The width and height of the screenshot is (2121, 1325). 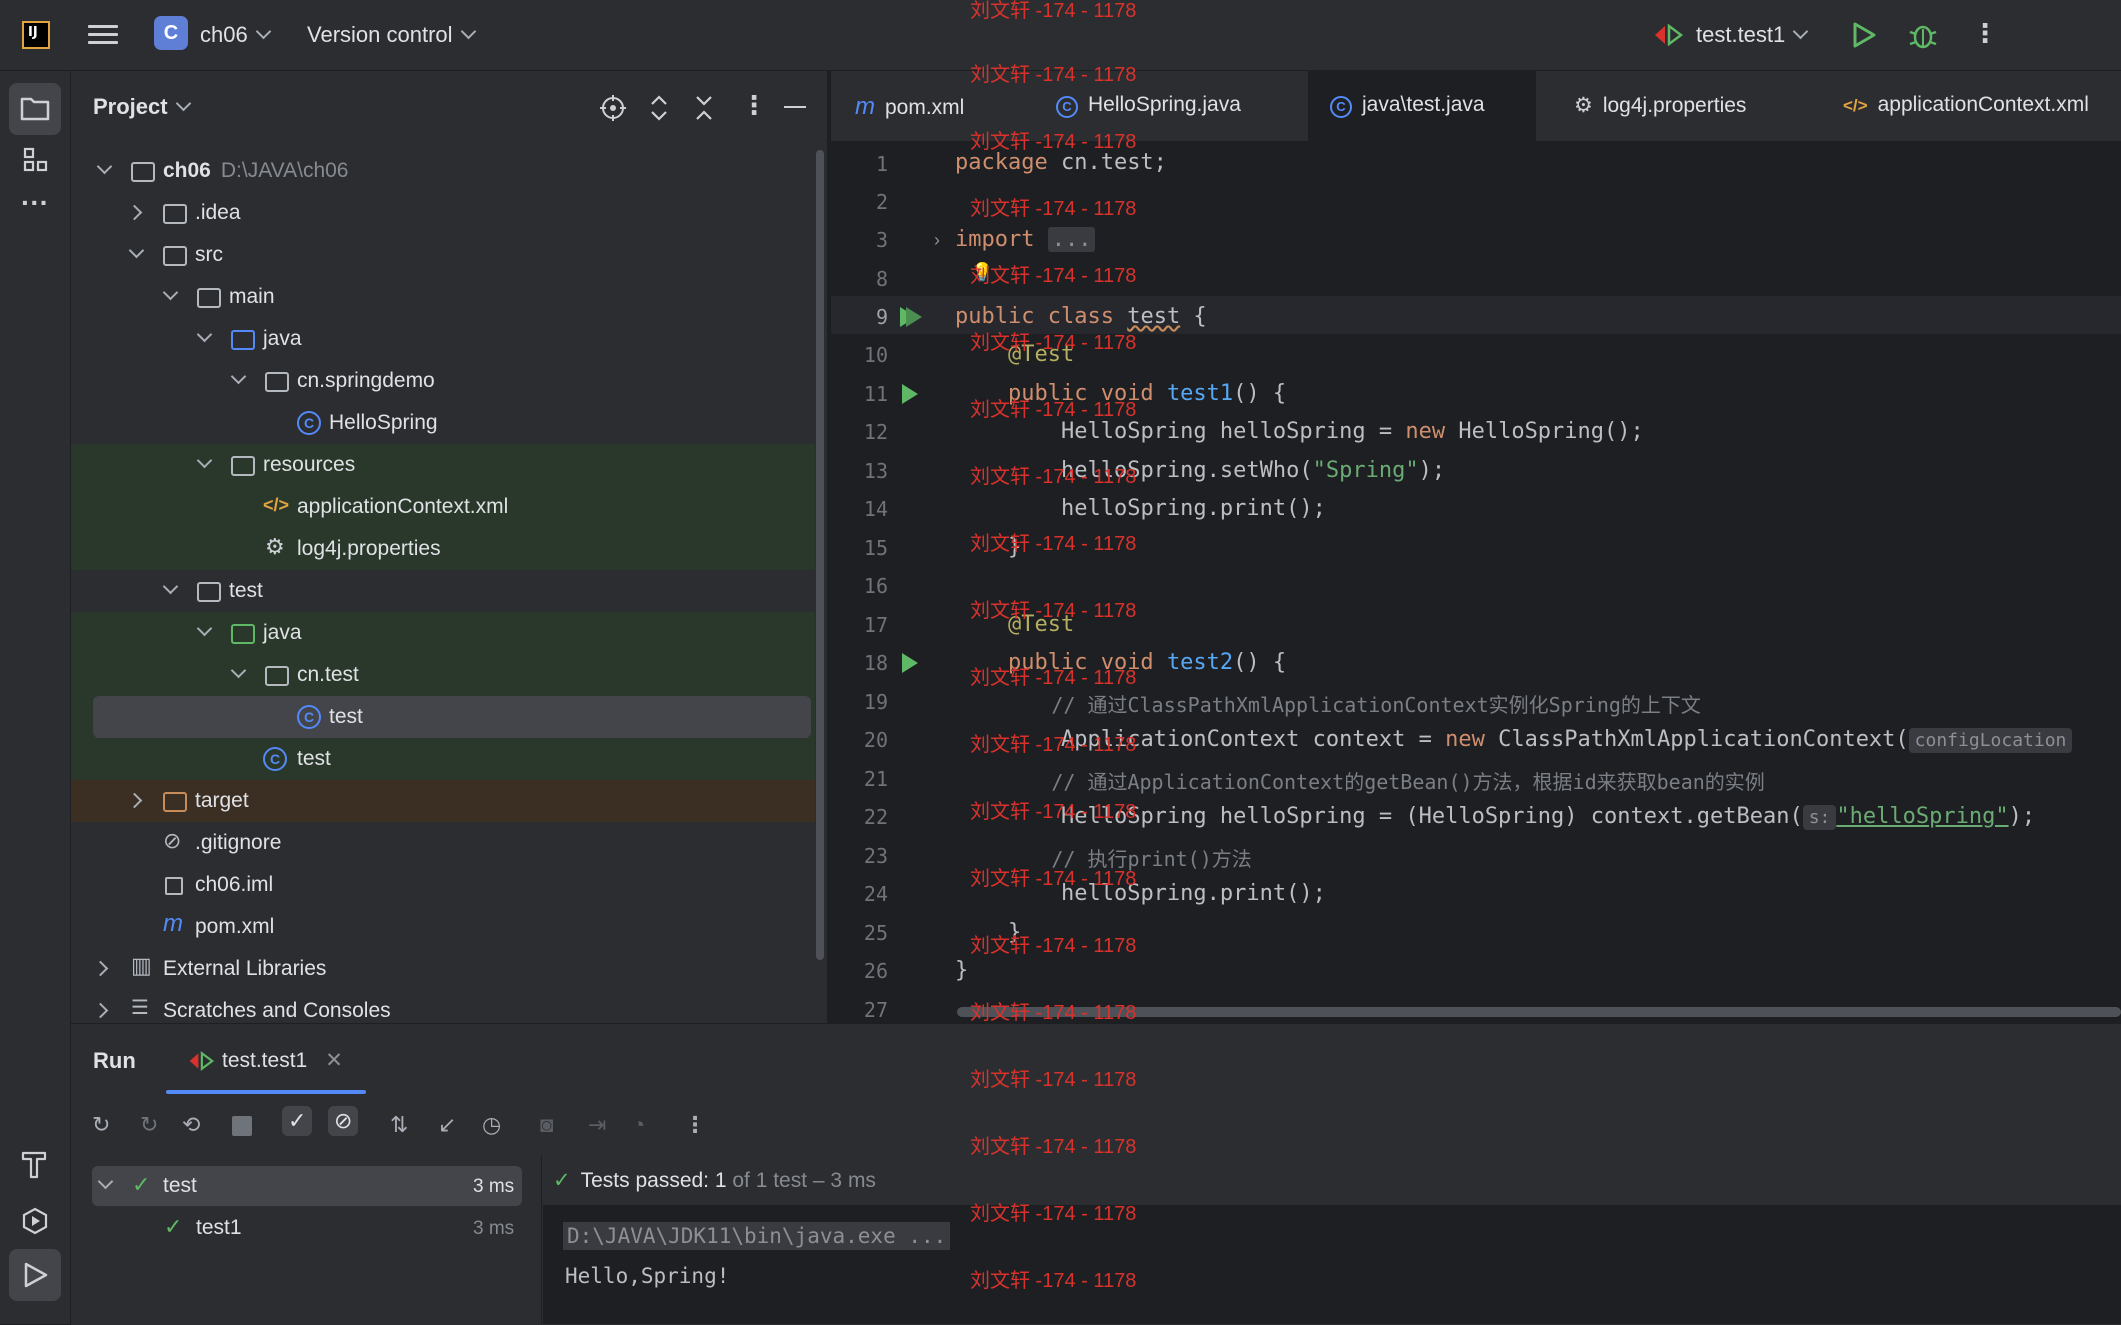 What do you see at coordinates (209, 592) in the screenshot?
I see `folder-icon` at bounding box center [209, 592].